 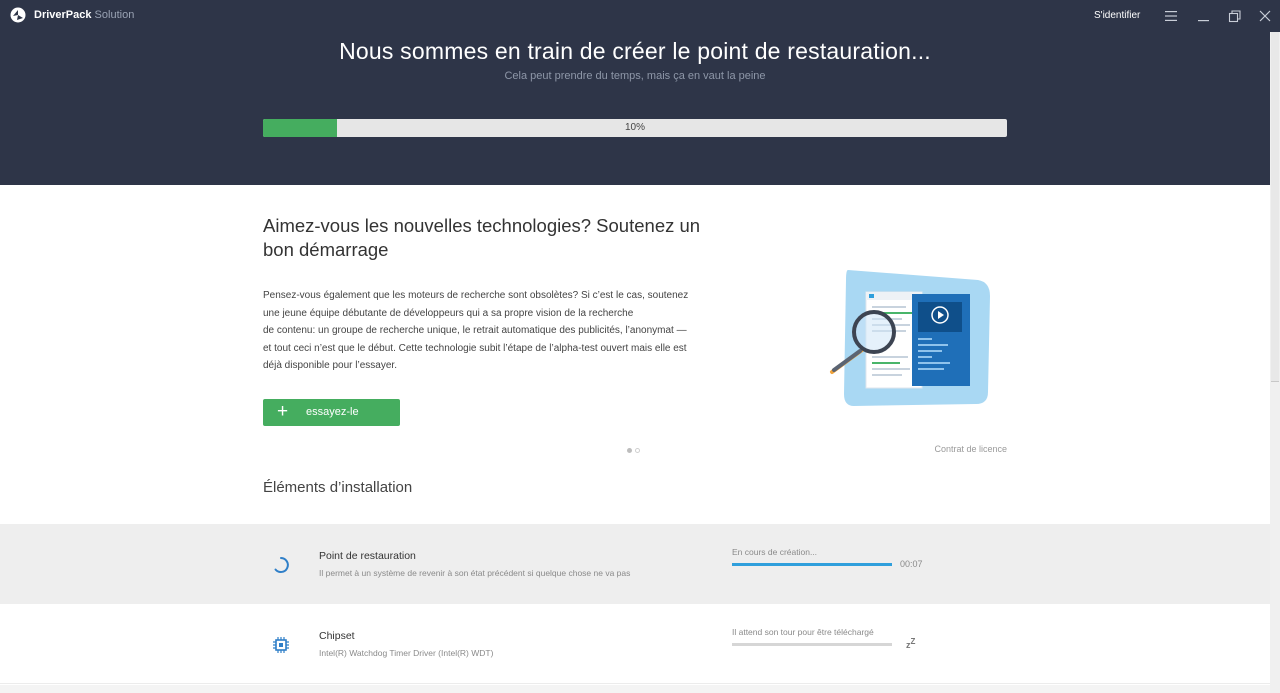 What do you see at coordinates (84, 15) in the screenshot?
I see `app-name: DriverPack Solution` at bounding box center [84, 15].